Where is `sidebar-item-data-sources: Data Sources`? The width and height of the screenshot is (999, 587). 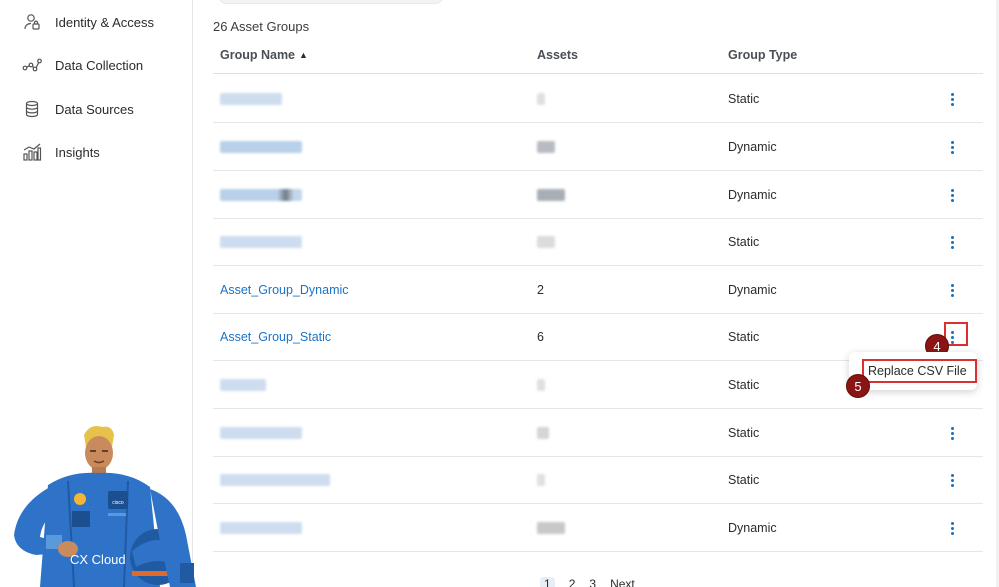 sidebar-item-data-sources: Data Sources is located at coordinates (78, 109).